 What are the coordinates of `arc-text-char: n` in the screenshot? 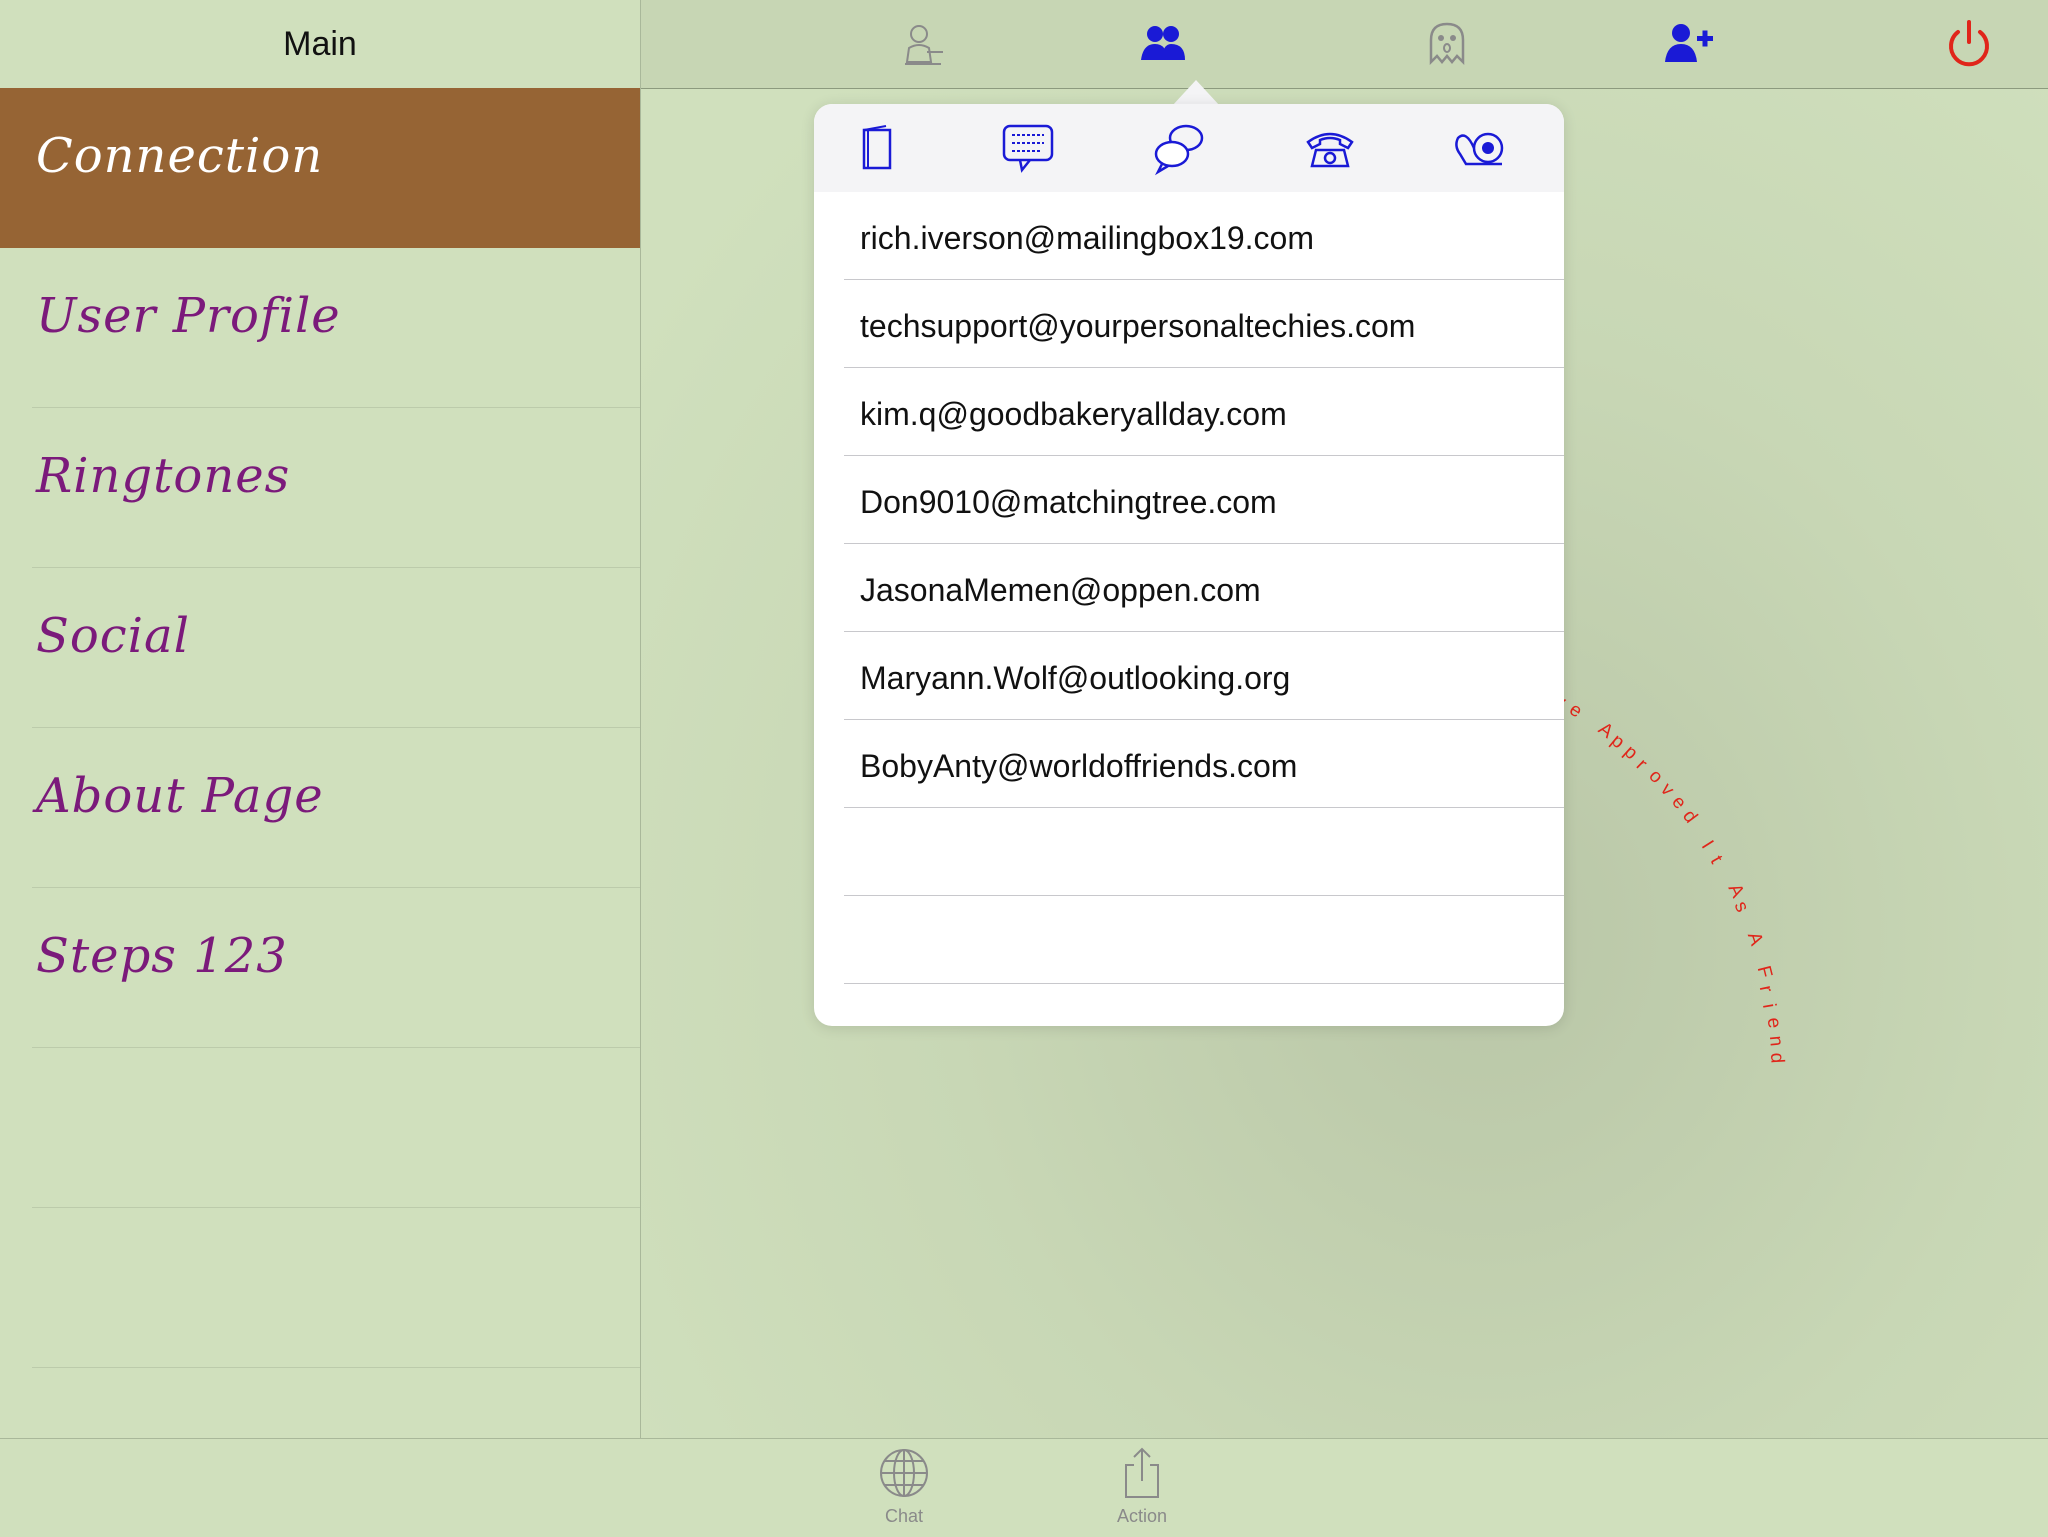 It's located at (1775, 1040).